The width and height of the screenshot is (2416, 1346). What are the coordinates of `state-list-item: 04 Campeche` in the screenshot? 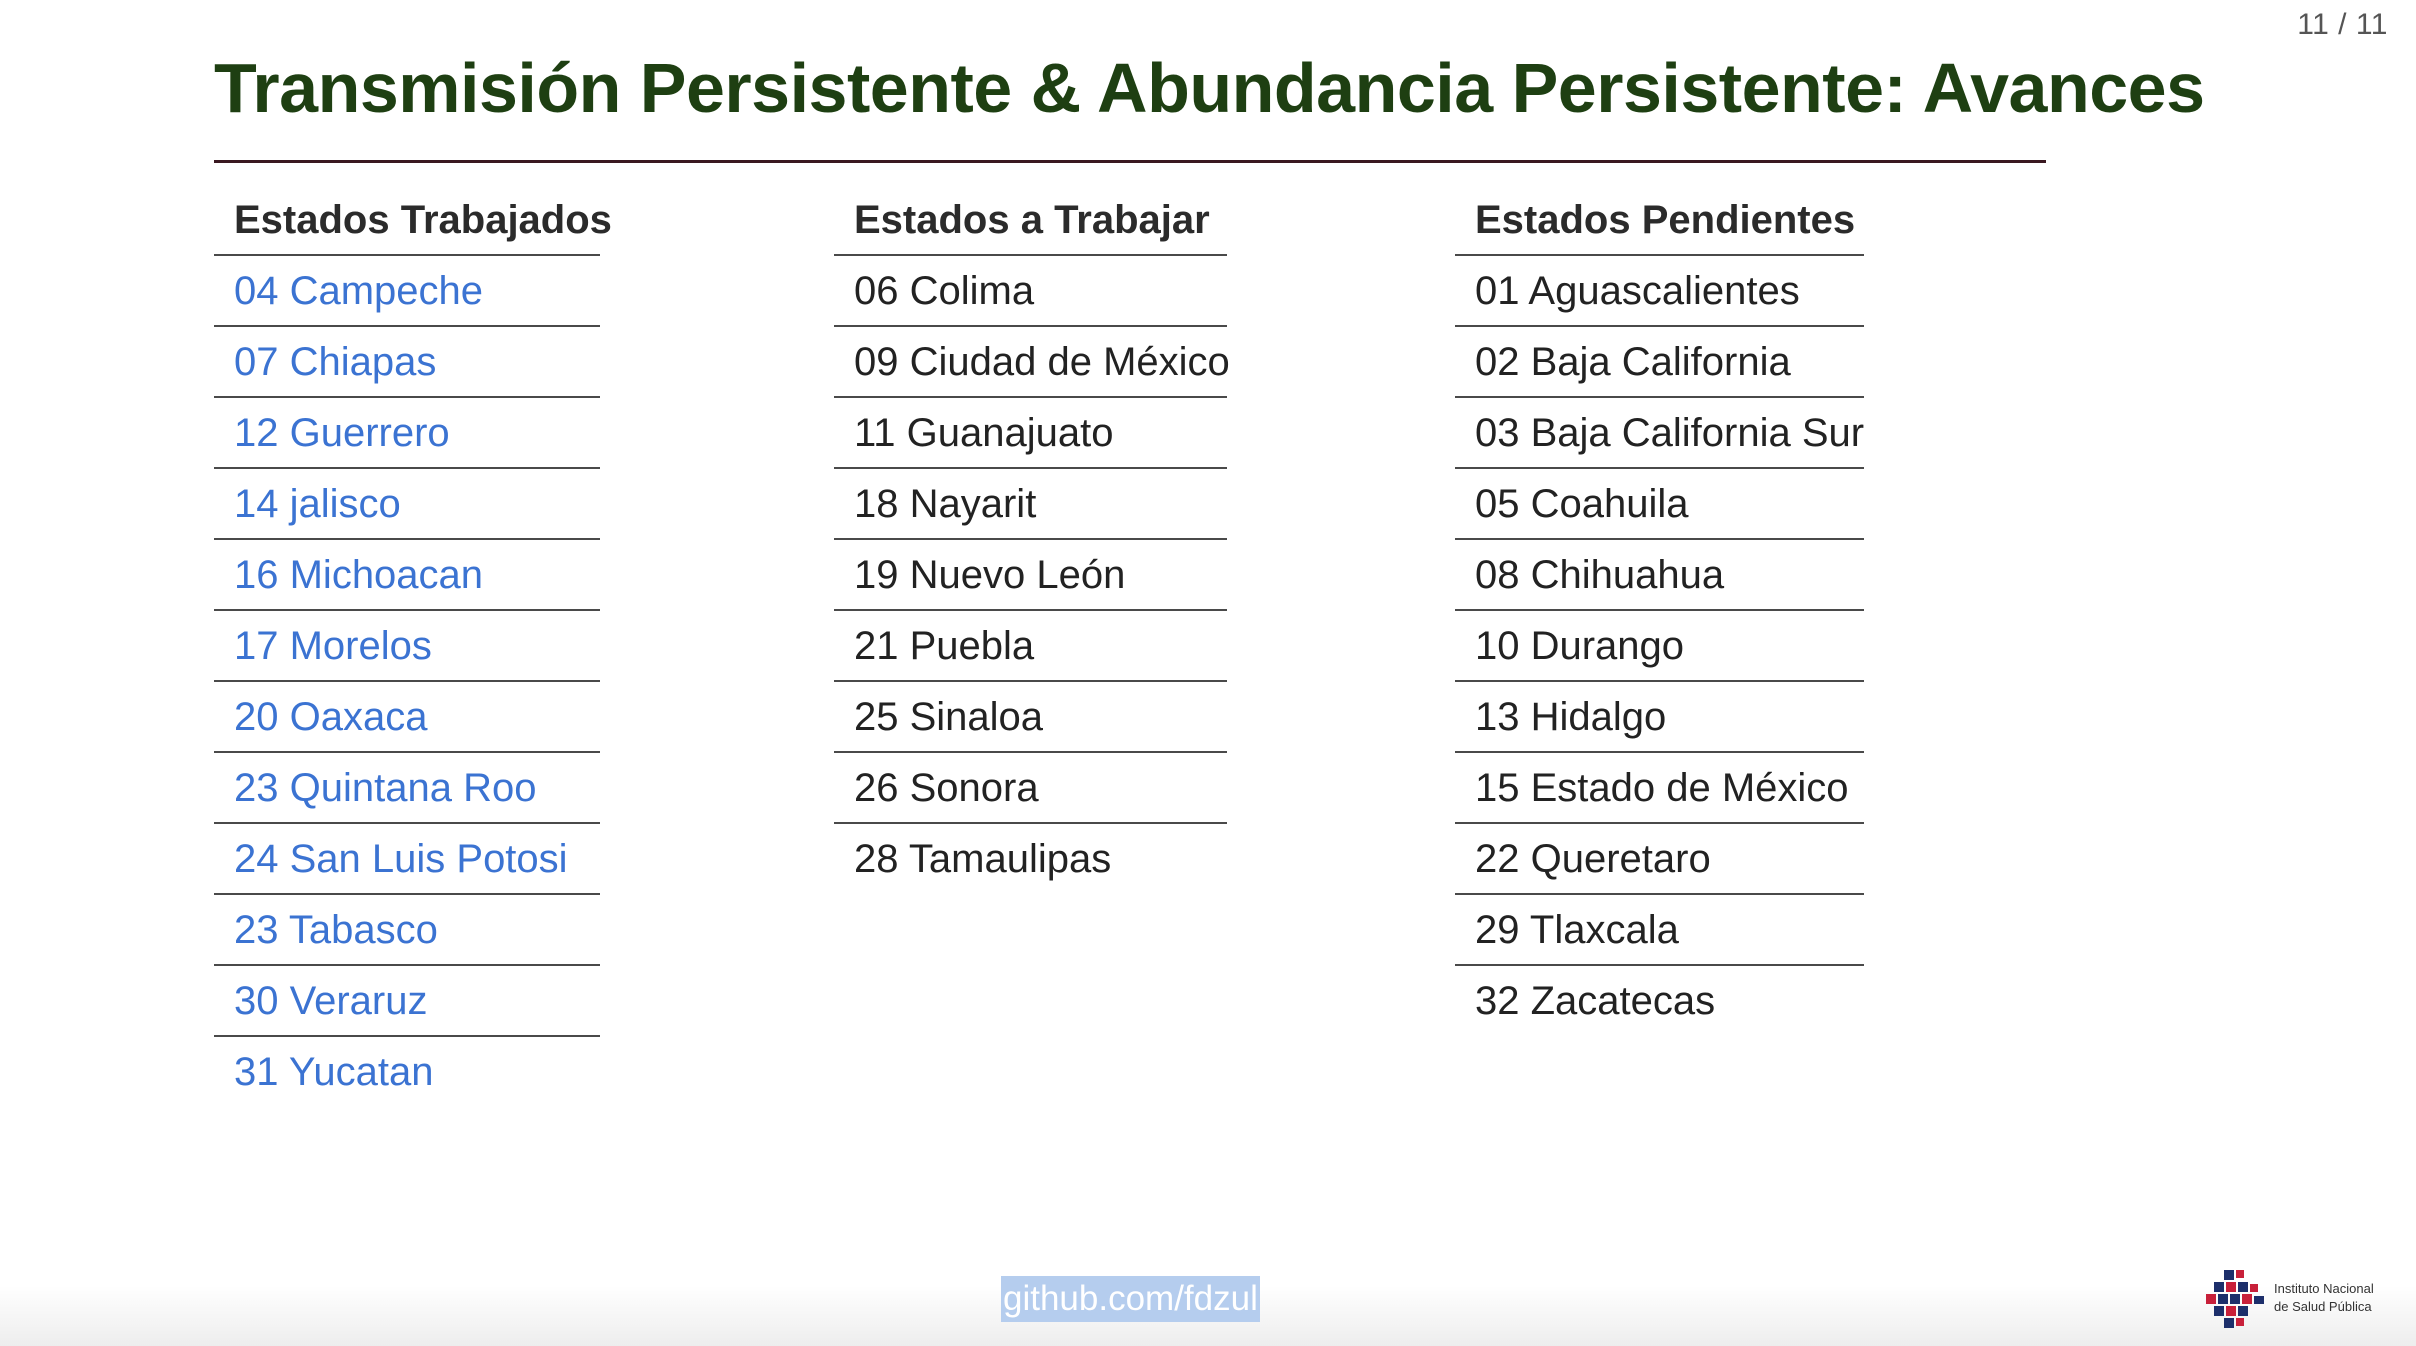 It's located at (407, 291).